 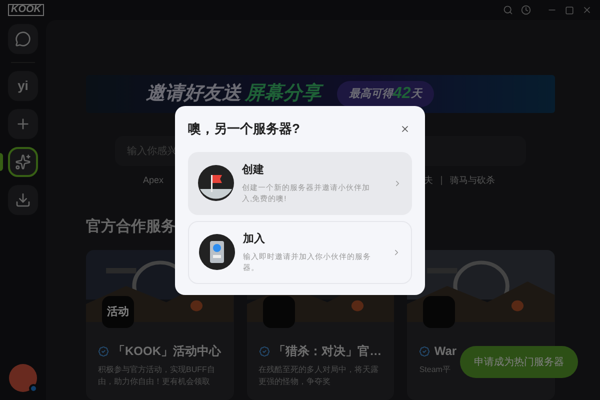 I want to click on tag-link: Apex, so click(x=153, y=181).